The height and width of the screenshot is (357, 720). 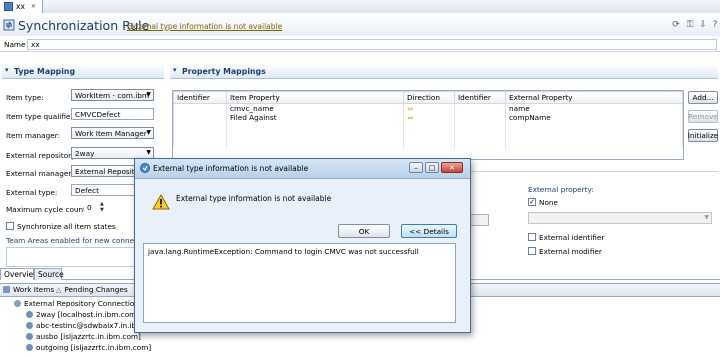 I want to click on tree-item-label: outgoing [isljazzrtc.in.ibm.com], so click(x=94, y=347).